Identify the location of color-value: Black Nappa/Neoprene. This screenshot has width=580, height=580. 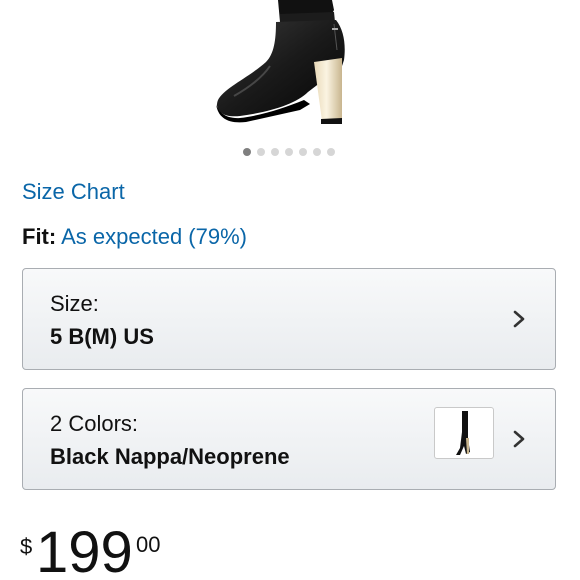
(170, 456).